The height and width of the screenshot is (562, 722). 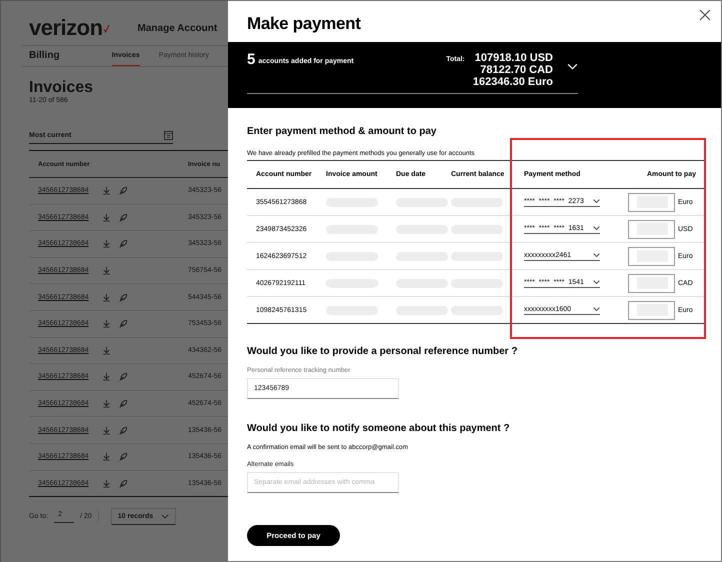 I want to click on close-button, so click(x=705, y=15).